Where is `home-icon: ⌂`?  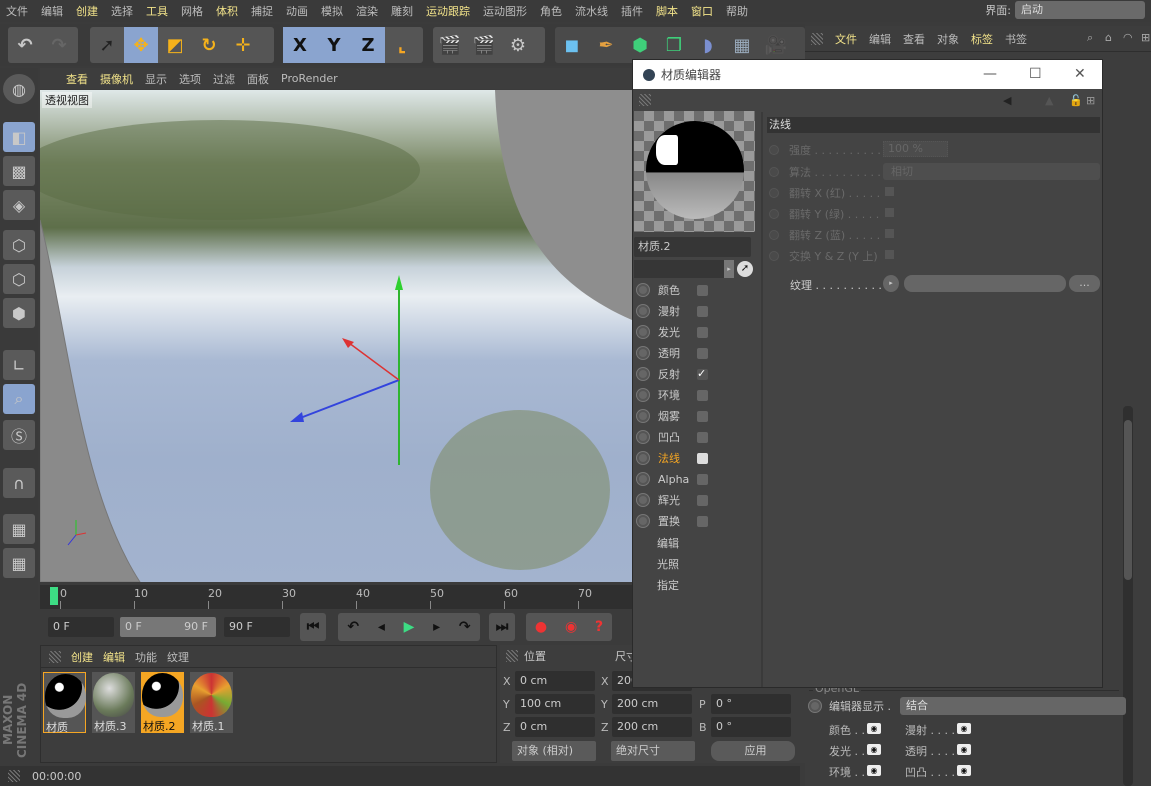 home-icon: ⌂ is located at coordinates (1108, 37).